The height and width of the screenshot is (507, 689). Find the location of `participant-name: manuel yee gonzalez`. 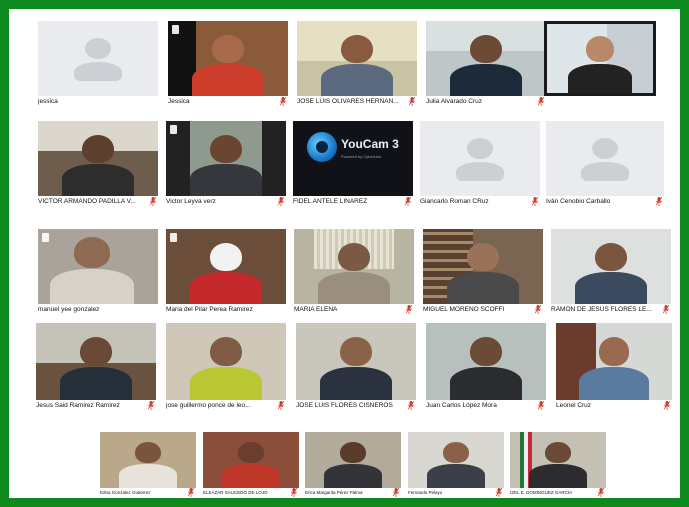

participant-name: manuel yee gonzalez is located at coordinates (69, 309).